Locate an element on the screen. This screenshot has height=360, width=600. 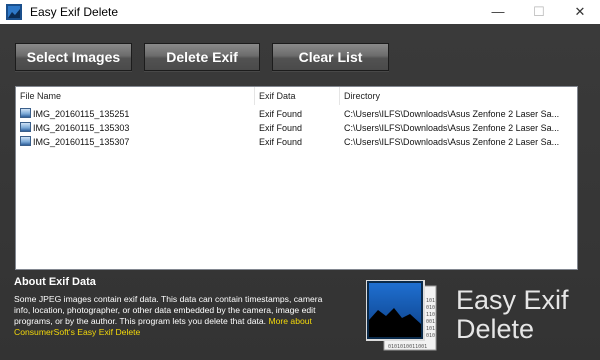
maximize-button: ☐ is located at coordinates (539, 12).